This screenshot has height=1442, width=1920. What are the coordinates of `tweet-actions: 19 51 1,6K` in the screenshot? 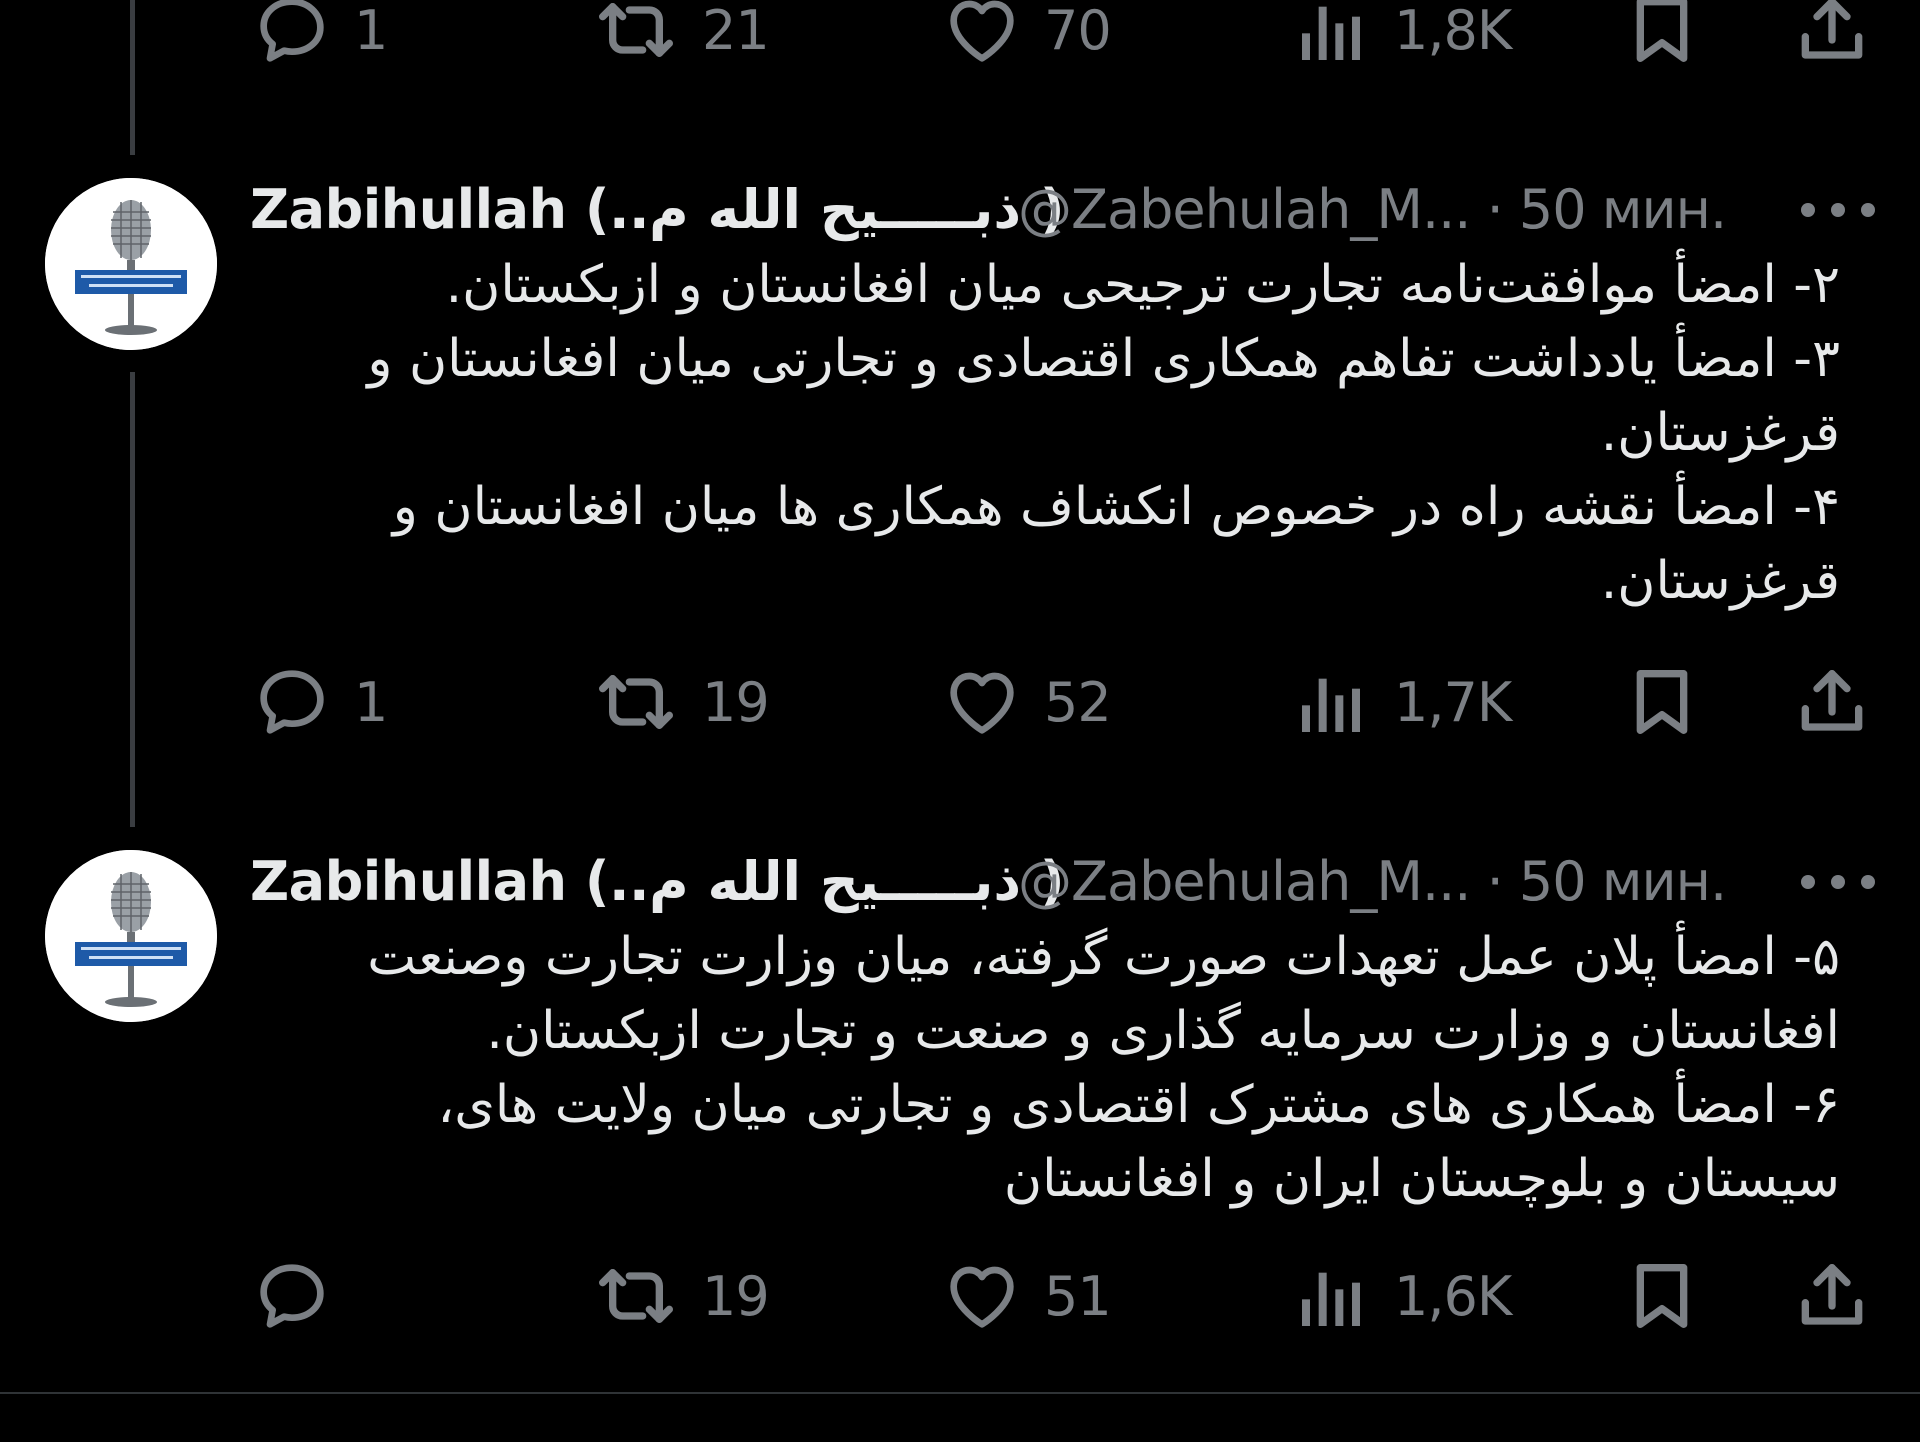 It's located at (1062, 1296).